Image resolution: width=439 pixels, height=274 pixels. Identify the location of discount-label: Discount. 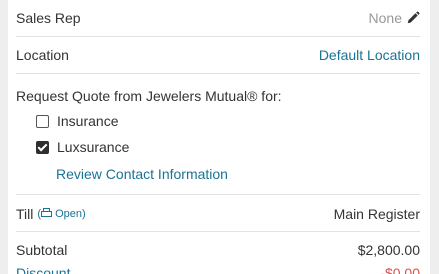
(43, 269).